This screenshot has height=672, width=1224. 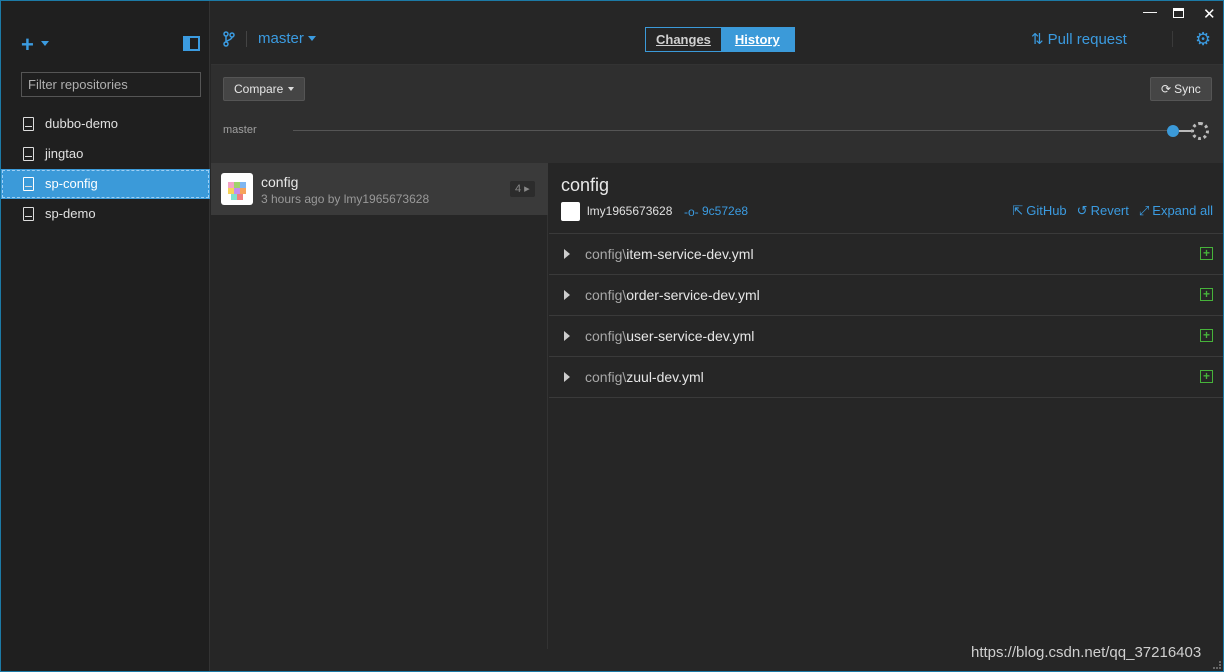 I want to click on file-path: config\zuul-dev.yml, so click(x=644, y=377).